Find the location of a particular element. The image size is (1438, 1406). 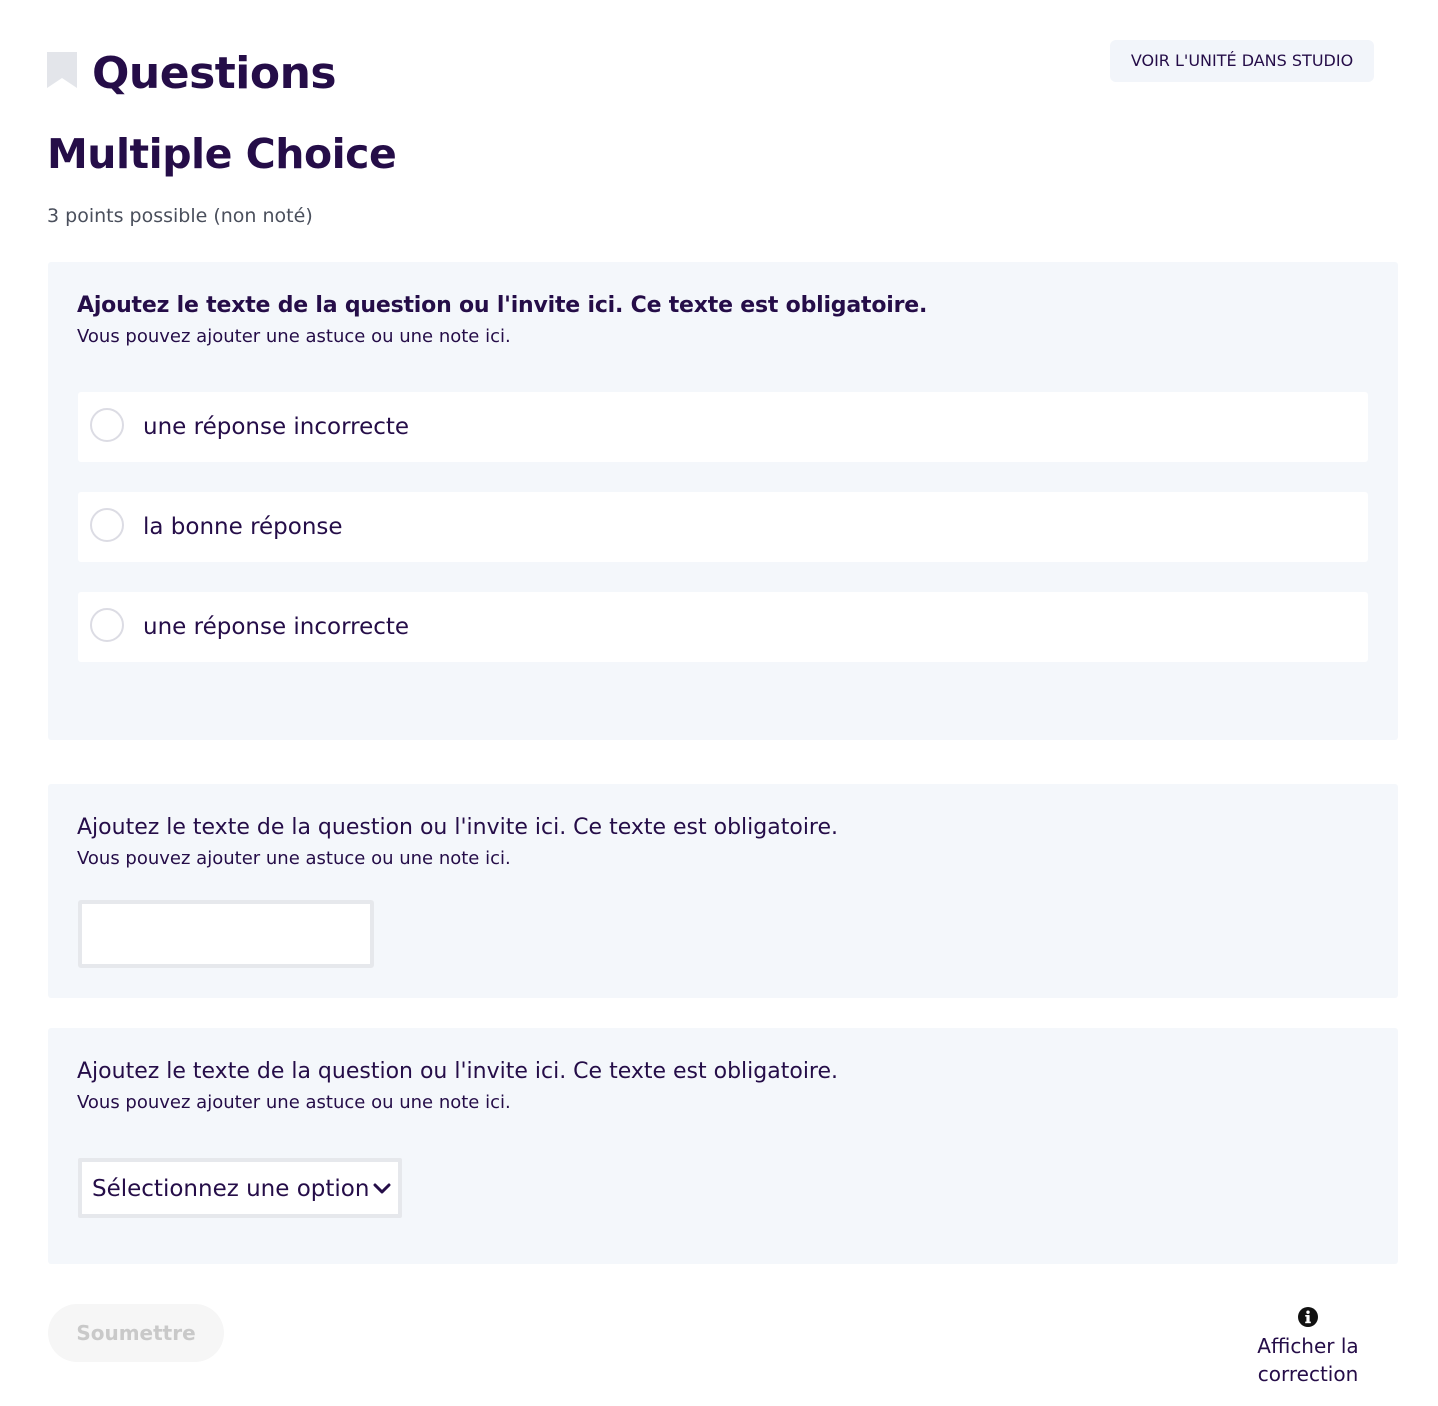

choice-option: la bonne réponse is located at coordinates (723, 527).